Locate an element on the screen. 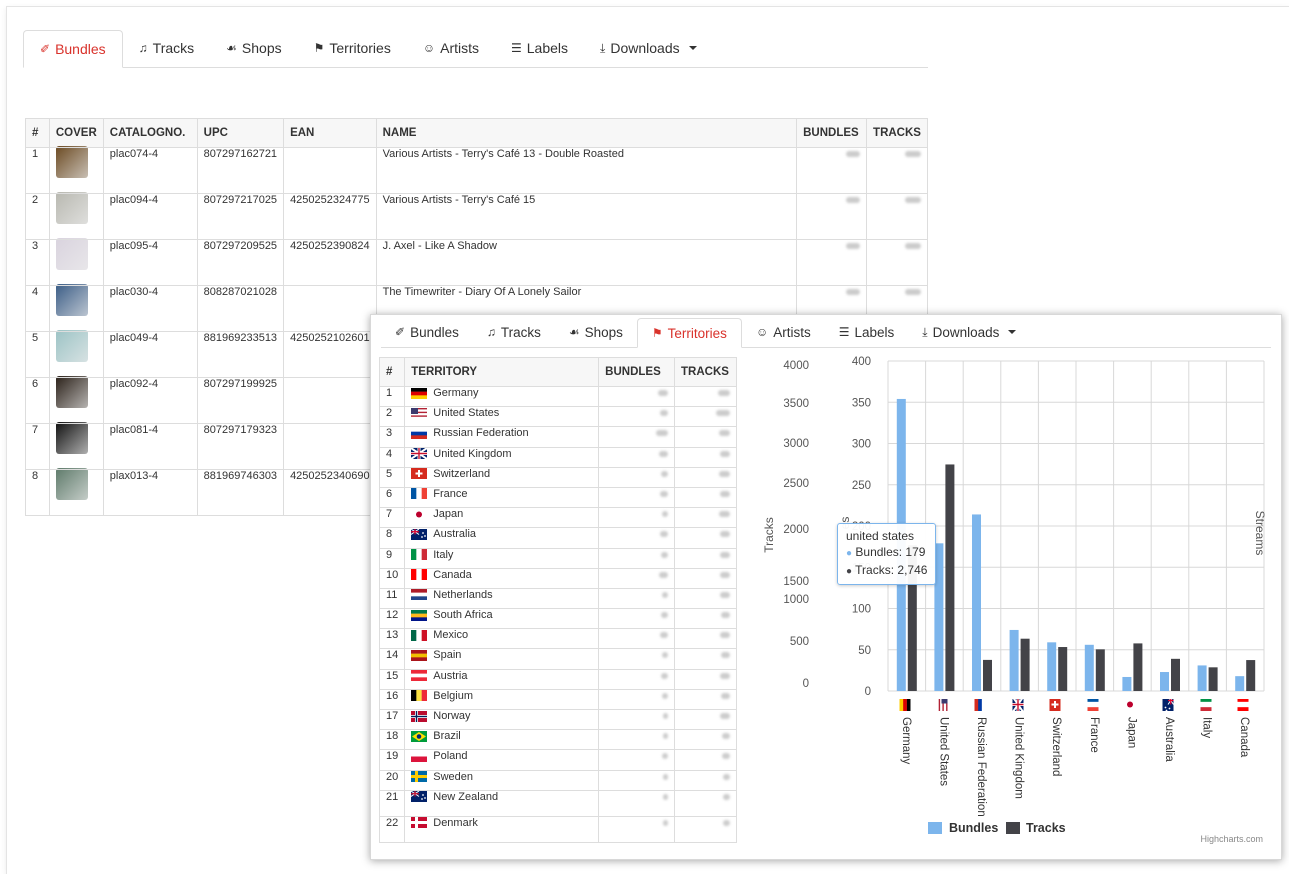  table-row: 20 Sweden is located at coordinates (557, 780).